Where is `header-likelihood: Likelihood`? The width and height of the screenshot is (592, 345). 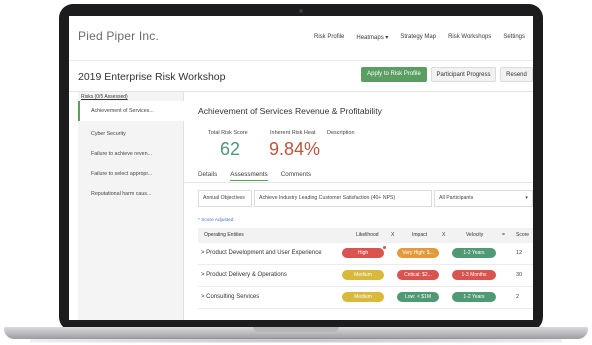
header-likelihood: Likelihood is located at coordinates (367, 235).